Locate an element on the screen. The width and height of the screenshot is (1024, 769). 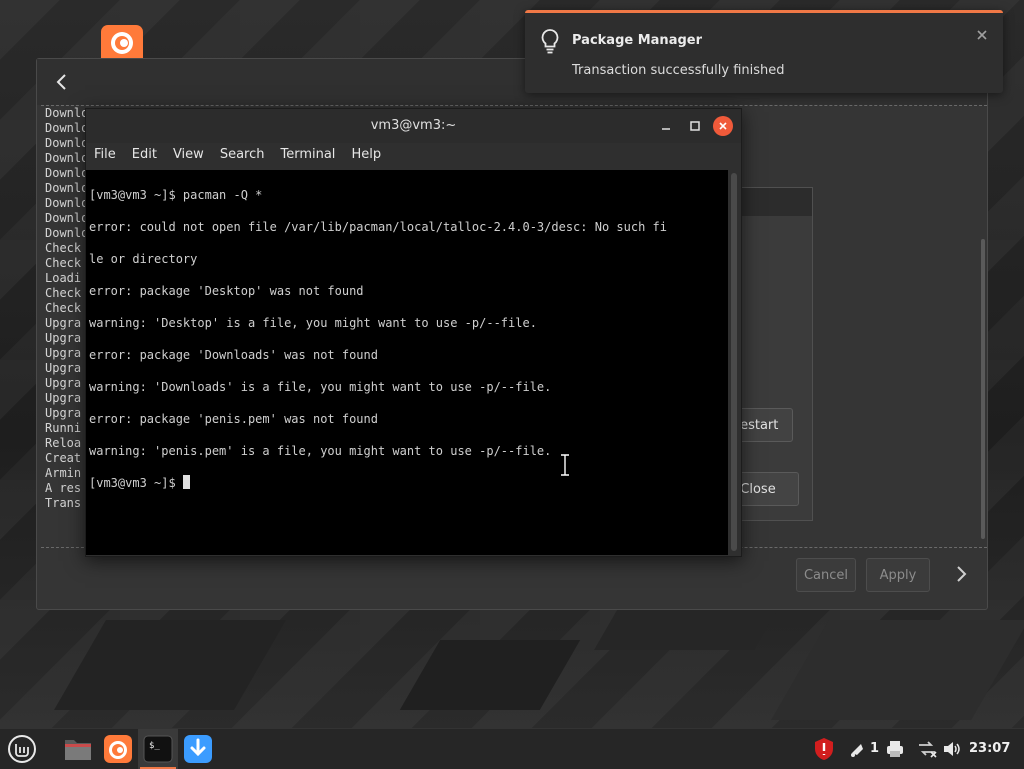
firefox-launcher is located at coordinates (118, 749).